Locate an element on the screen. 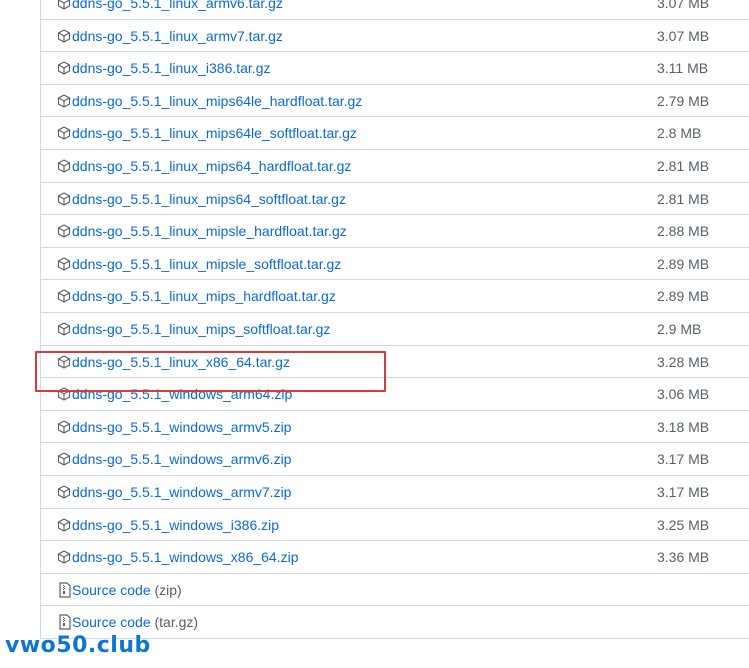 Image resolution: width=749 pixels, height=668 pixels. asset-link: ddns-go_5.5.1_windows_armv5.zip is located at coordinates (181, 427).